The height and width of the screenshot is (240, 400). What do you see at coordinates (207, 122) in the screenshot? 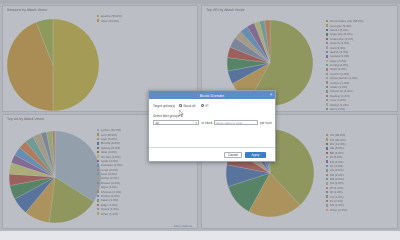
I see `to-block-text: to block` at bounding box center [207, 122].